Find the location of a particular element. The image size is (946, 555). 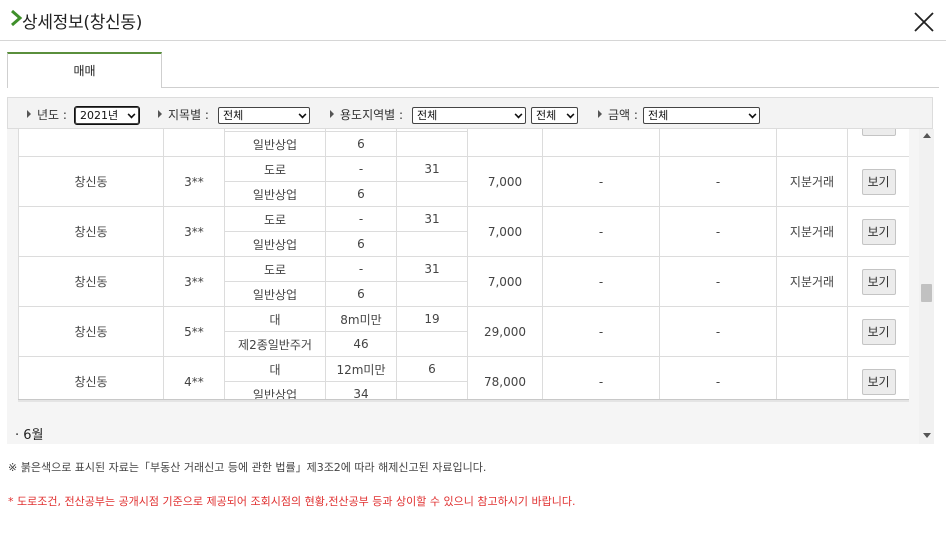

count-cell: 19 is located at coordinates (432, 319).